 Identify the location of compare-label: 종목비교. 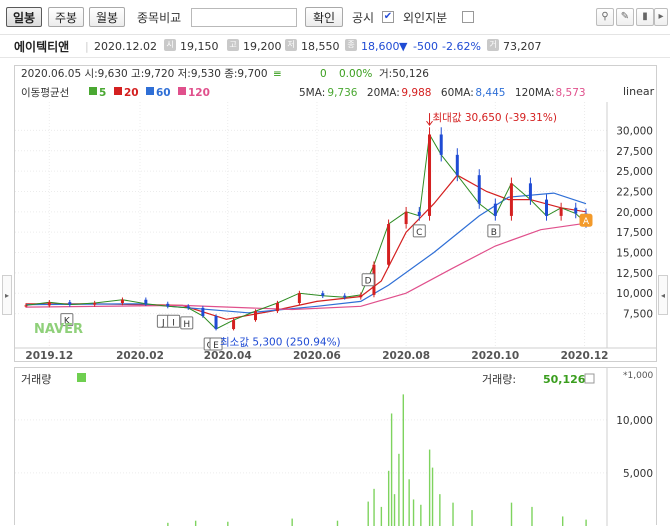
(159, 18).